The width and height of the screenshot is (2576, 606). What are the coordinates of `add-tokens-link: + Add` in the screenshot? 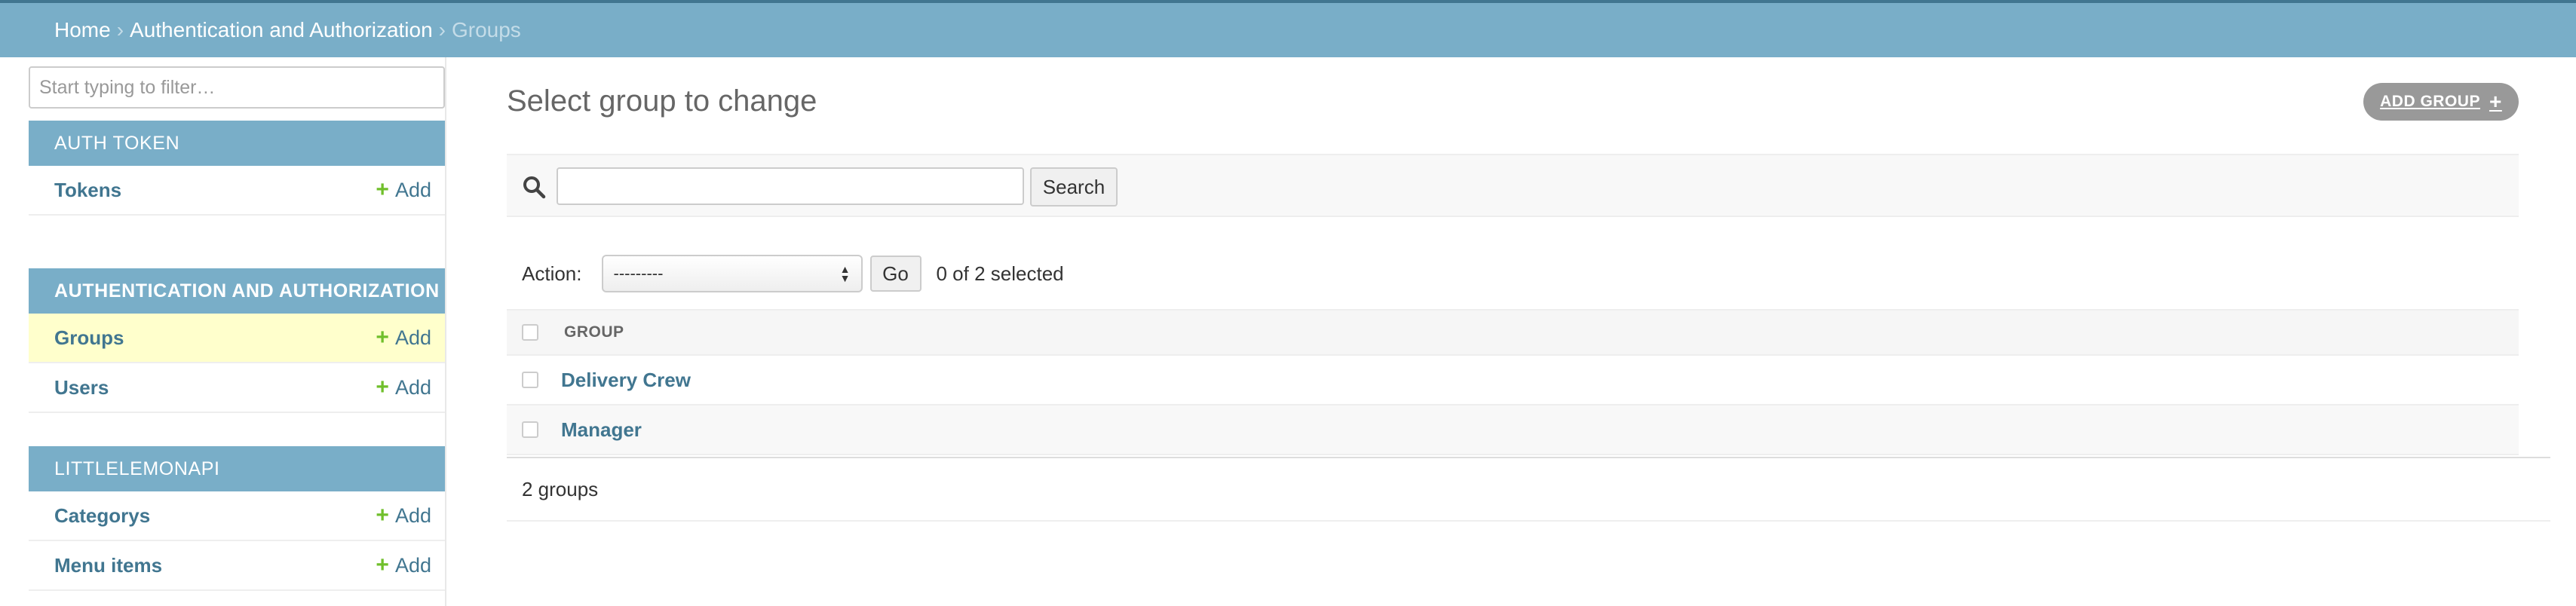 It's located at (403, 190).